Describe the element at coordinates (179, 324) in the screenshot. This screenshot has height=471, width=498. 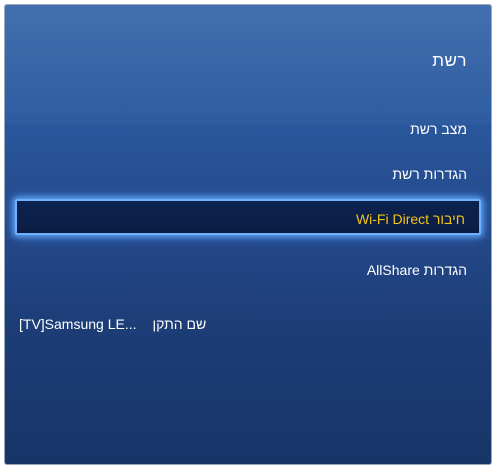
I see `device-name-label: שם התקן` at that location.